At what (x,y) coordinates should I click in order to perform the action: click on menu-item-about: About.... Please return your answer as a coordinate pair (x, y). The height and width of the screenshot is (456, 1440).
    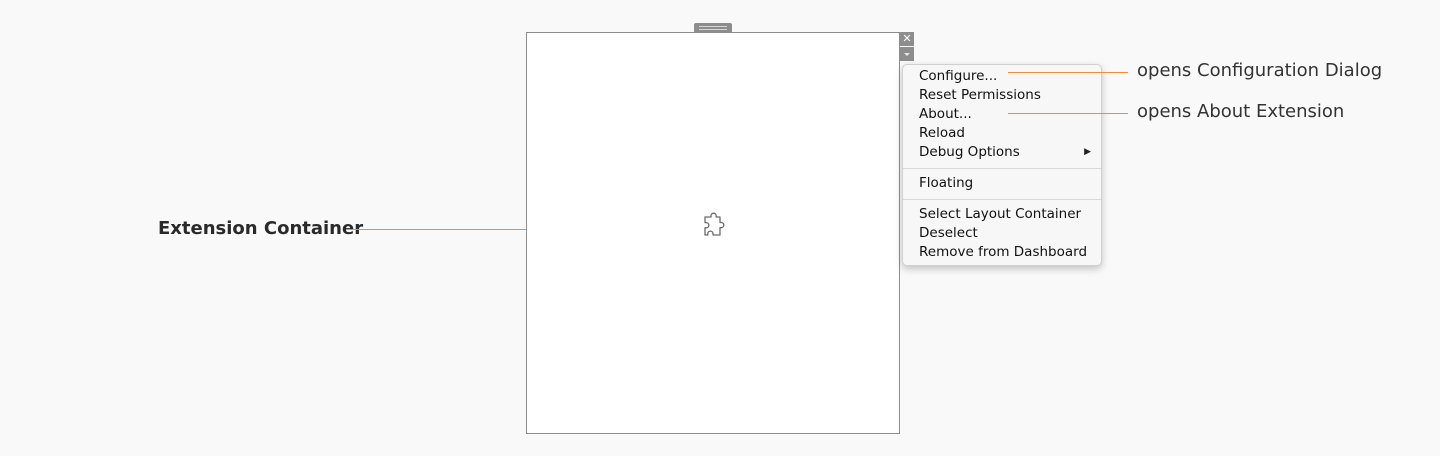
    Looking at the image, I should click on (1005, 114).